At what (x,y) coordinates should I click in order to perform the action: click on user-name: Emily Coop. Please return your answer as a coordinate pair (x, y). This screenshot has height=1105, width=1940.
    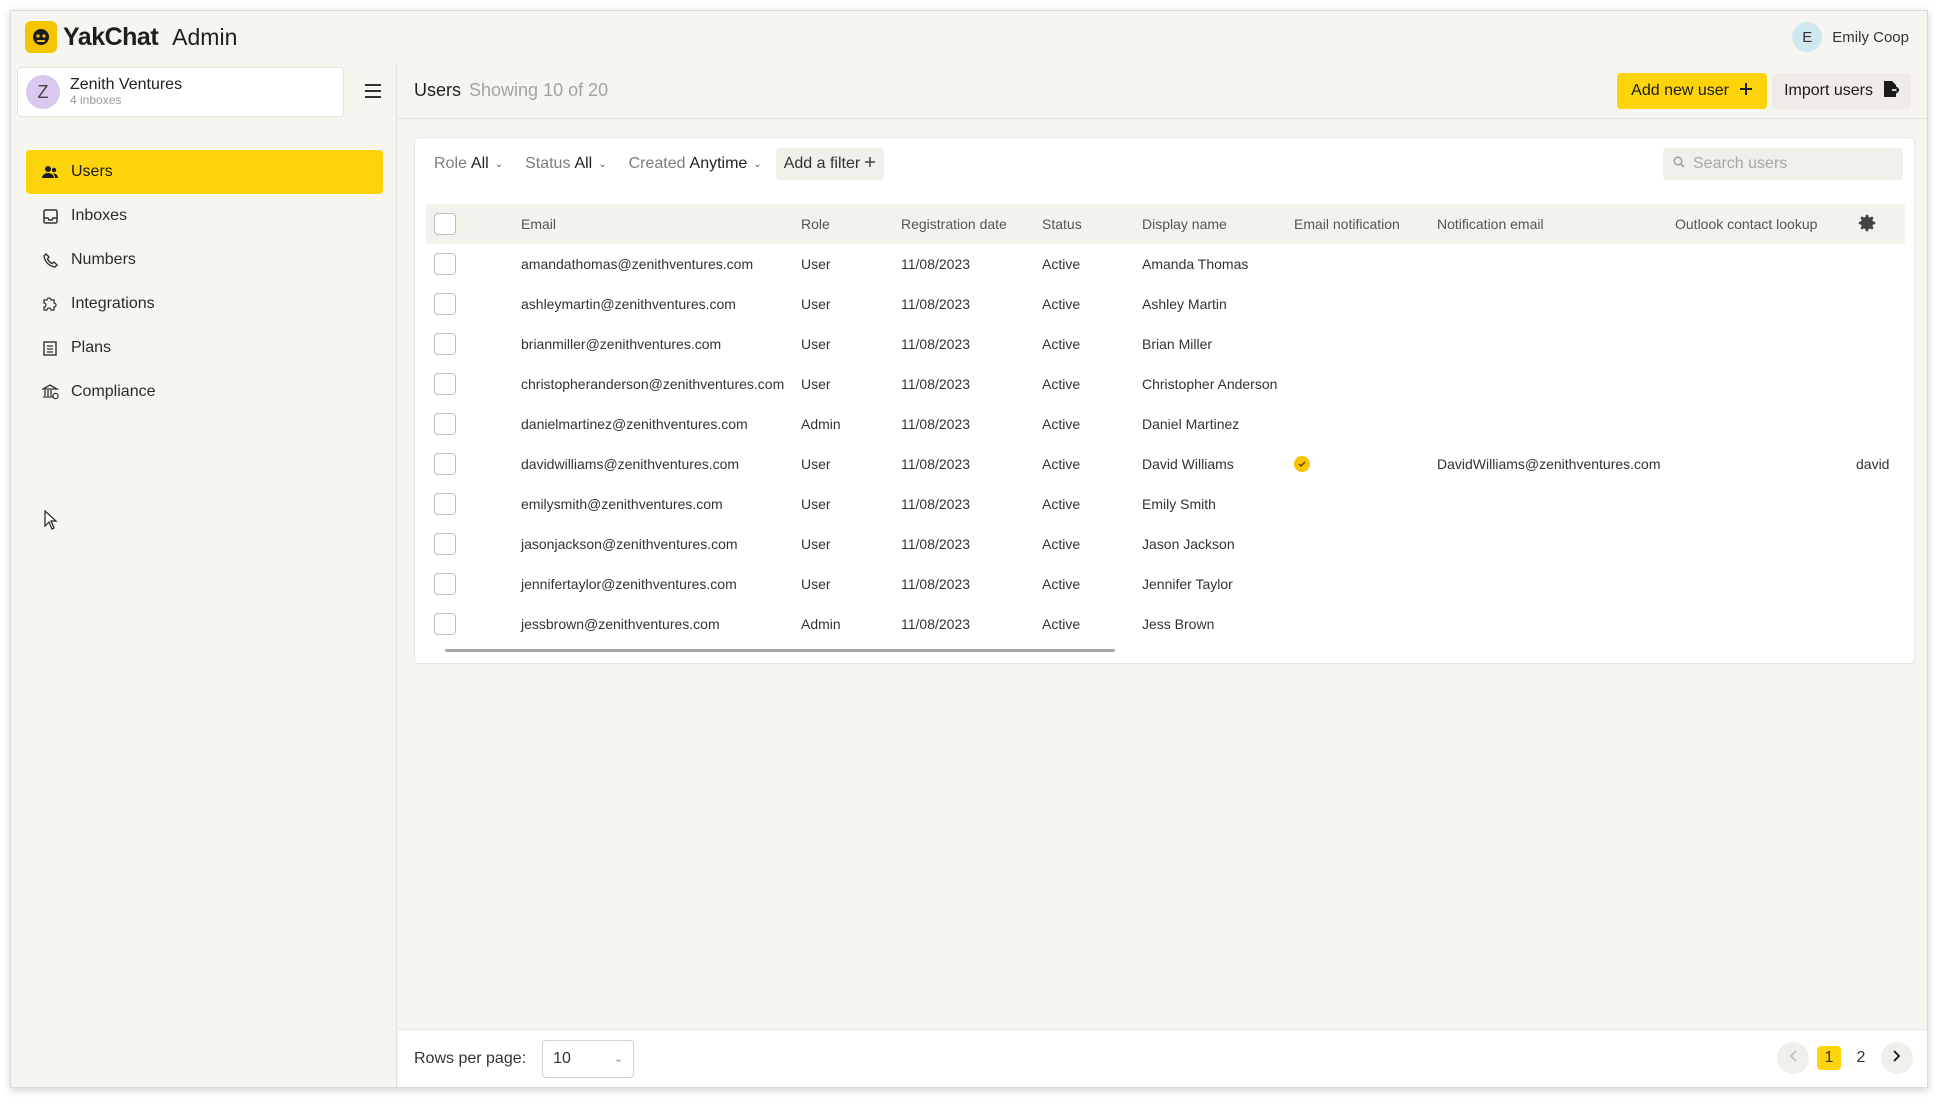
    Looking at the image, I should click on (1870, 37).